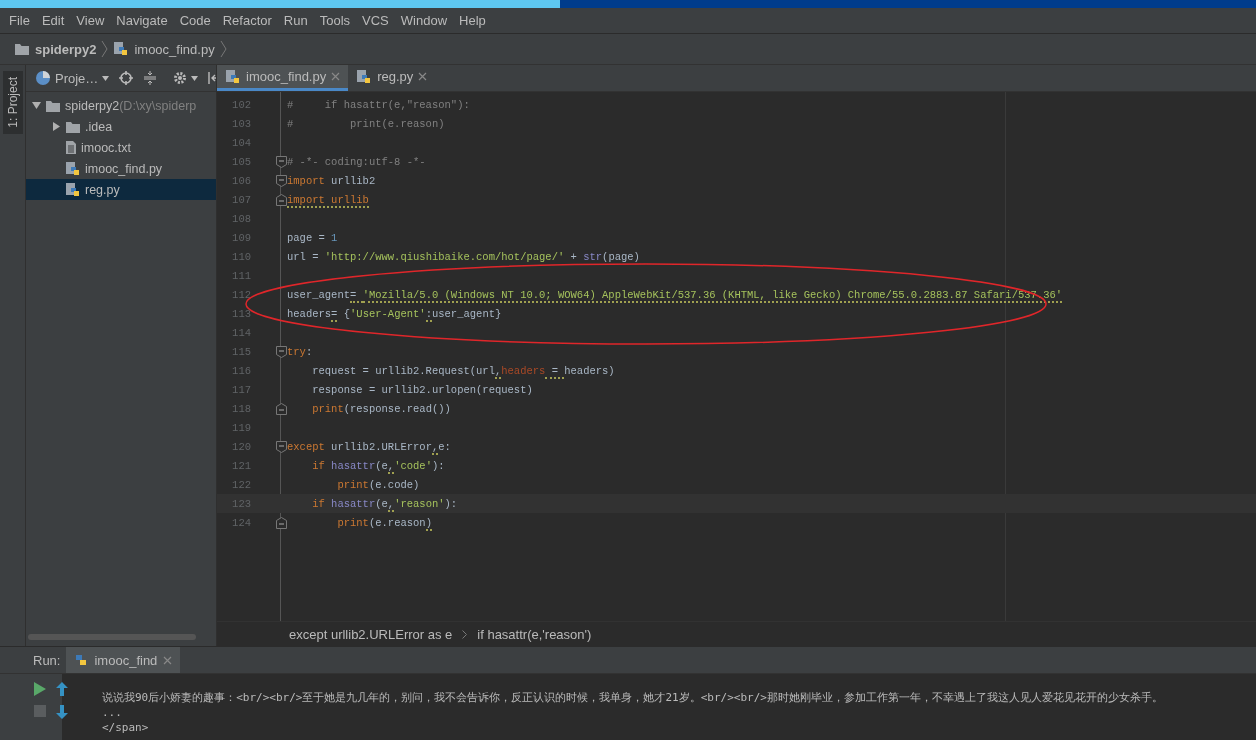 This screenshot has height=740, width=1256. I want to click on breadcrumb-item: spiderpy2, so click(66, 49).